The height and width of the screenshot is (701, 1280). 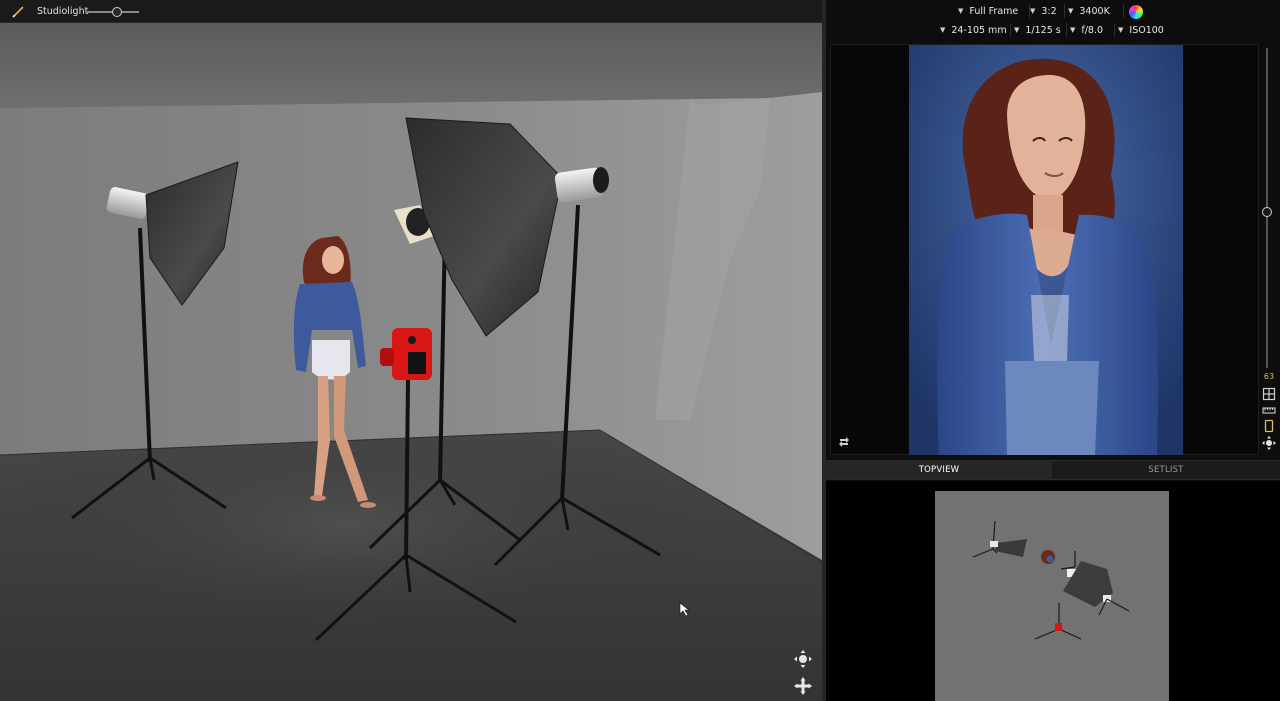 I want to click on view-tabs: TOPVIEW SETLIST, so click(x=1053, y=470).